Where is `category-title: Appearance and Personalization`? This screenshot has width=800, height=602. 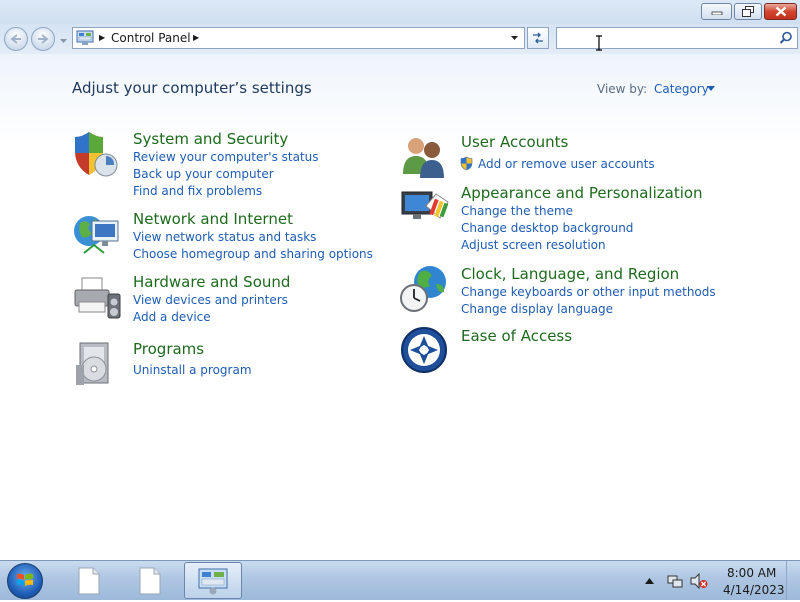 category-title: Appearance and Personalization is located at coordinates (582, 193).